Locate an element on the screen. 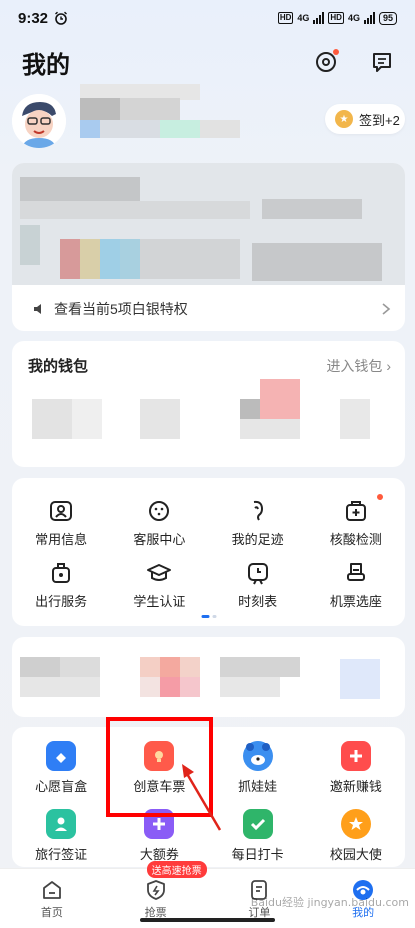  services-row-1: 常用信息 客服中心 我的足迹 核酸检测 is located at coordinates (208, 521).